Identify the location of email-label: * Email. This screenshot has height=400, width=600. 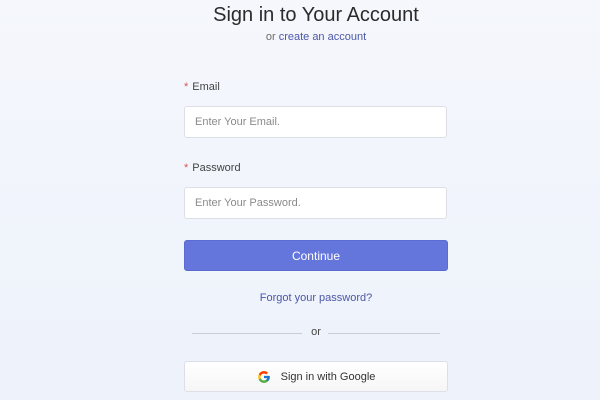
(202, 87).